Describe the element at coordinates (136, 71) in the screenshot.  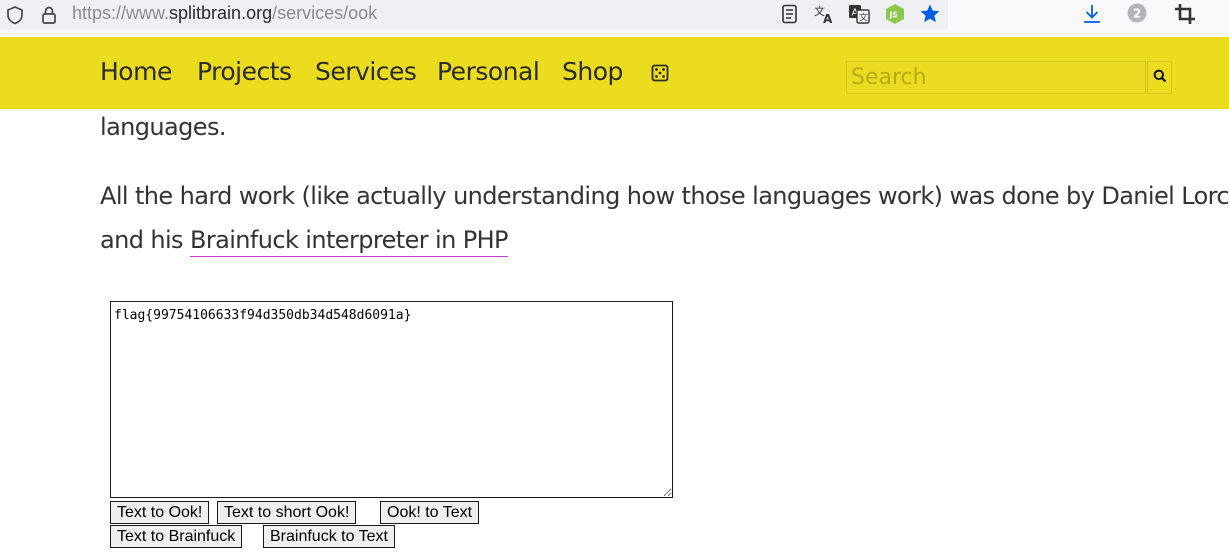
I see `nav-home: Home` at that location.